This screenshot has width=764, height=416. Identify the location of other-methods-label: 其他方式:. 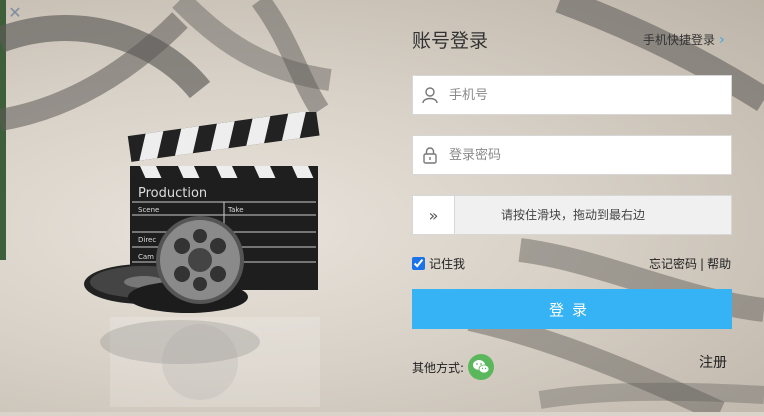
(438, 367).